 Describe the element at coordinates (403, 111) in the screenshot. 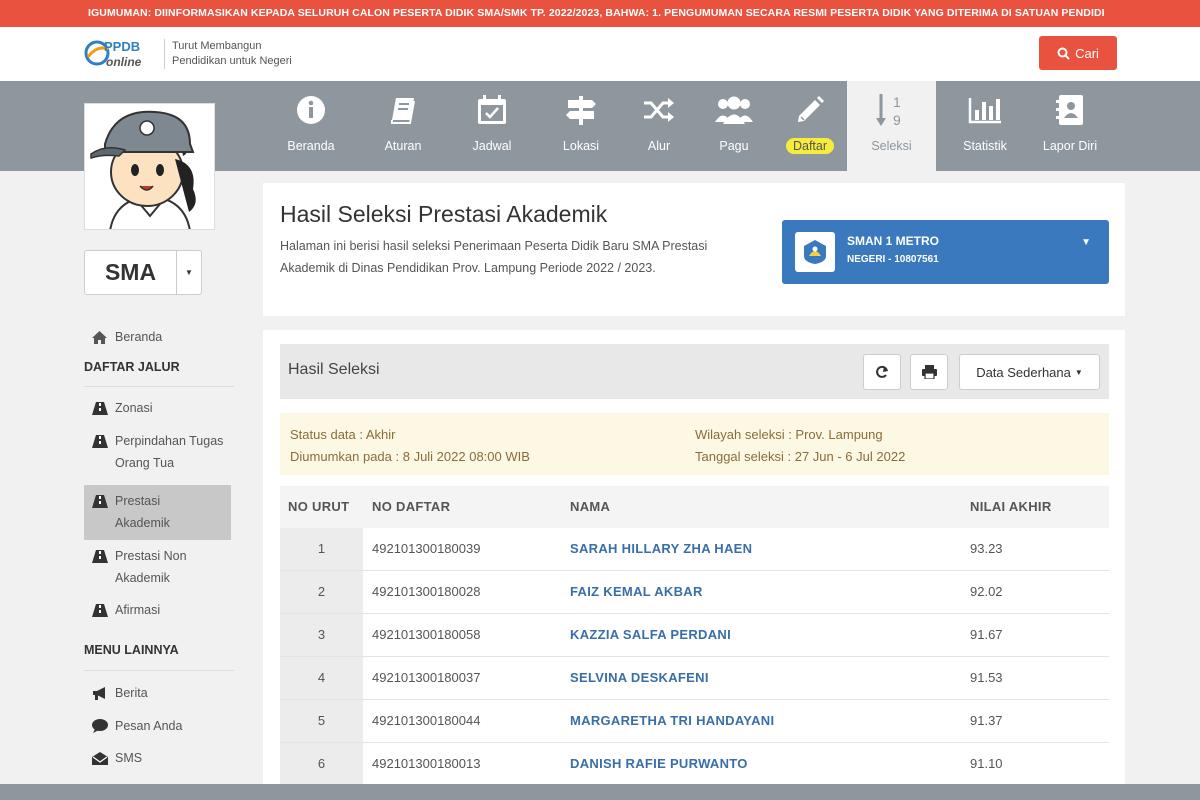

I see `book-icon` at that location.